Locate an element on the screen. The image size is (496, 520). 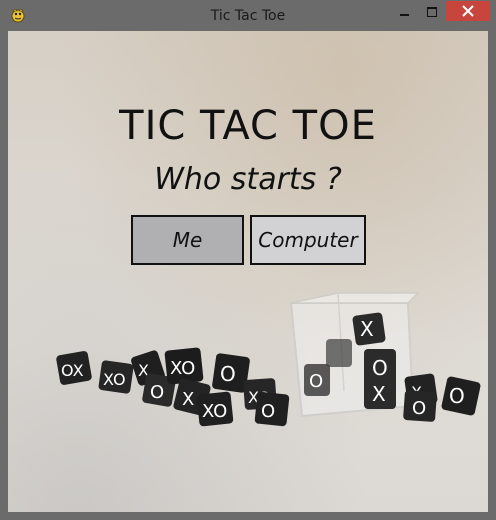
game-title: TIC TAC TOE is located at coordinates (248, 126).